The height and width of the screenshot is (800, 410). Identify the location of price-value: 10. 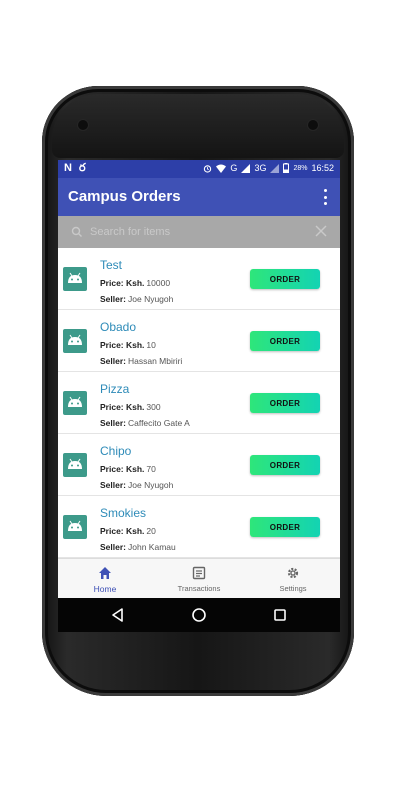
(151, 345).